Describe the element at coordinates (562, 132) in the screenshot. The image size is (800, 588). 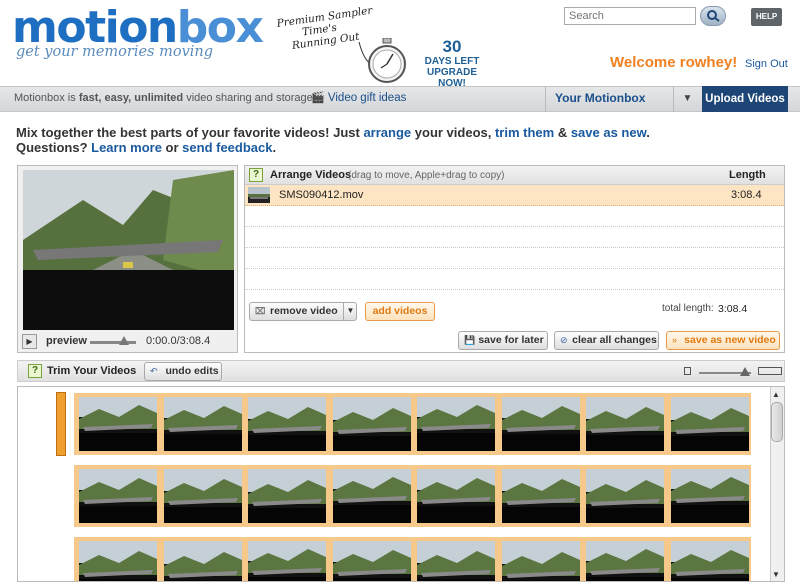
I see `intro-text: &` at that location.